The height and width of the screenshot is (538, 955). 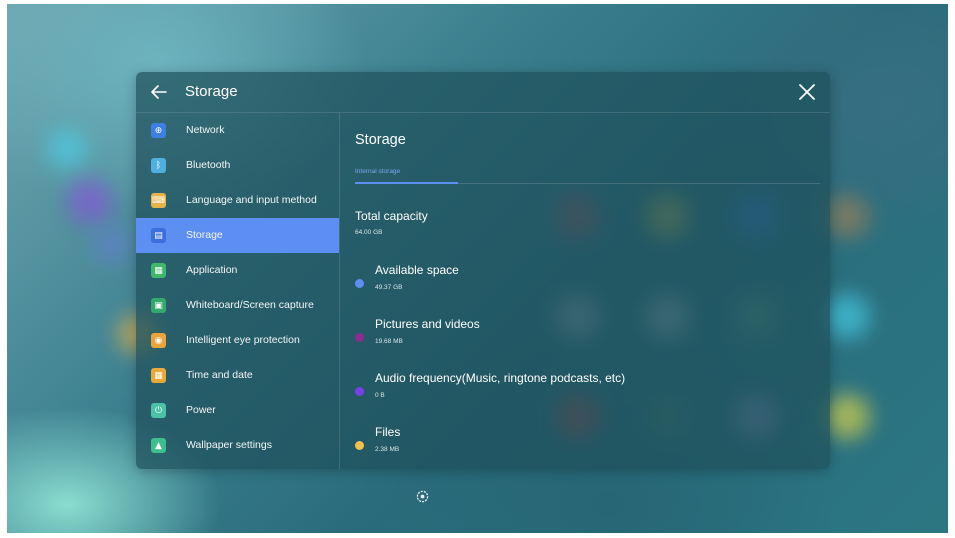 I want to click on wallpaper-icon: ▲, so click(x=158, y=445).